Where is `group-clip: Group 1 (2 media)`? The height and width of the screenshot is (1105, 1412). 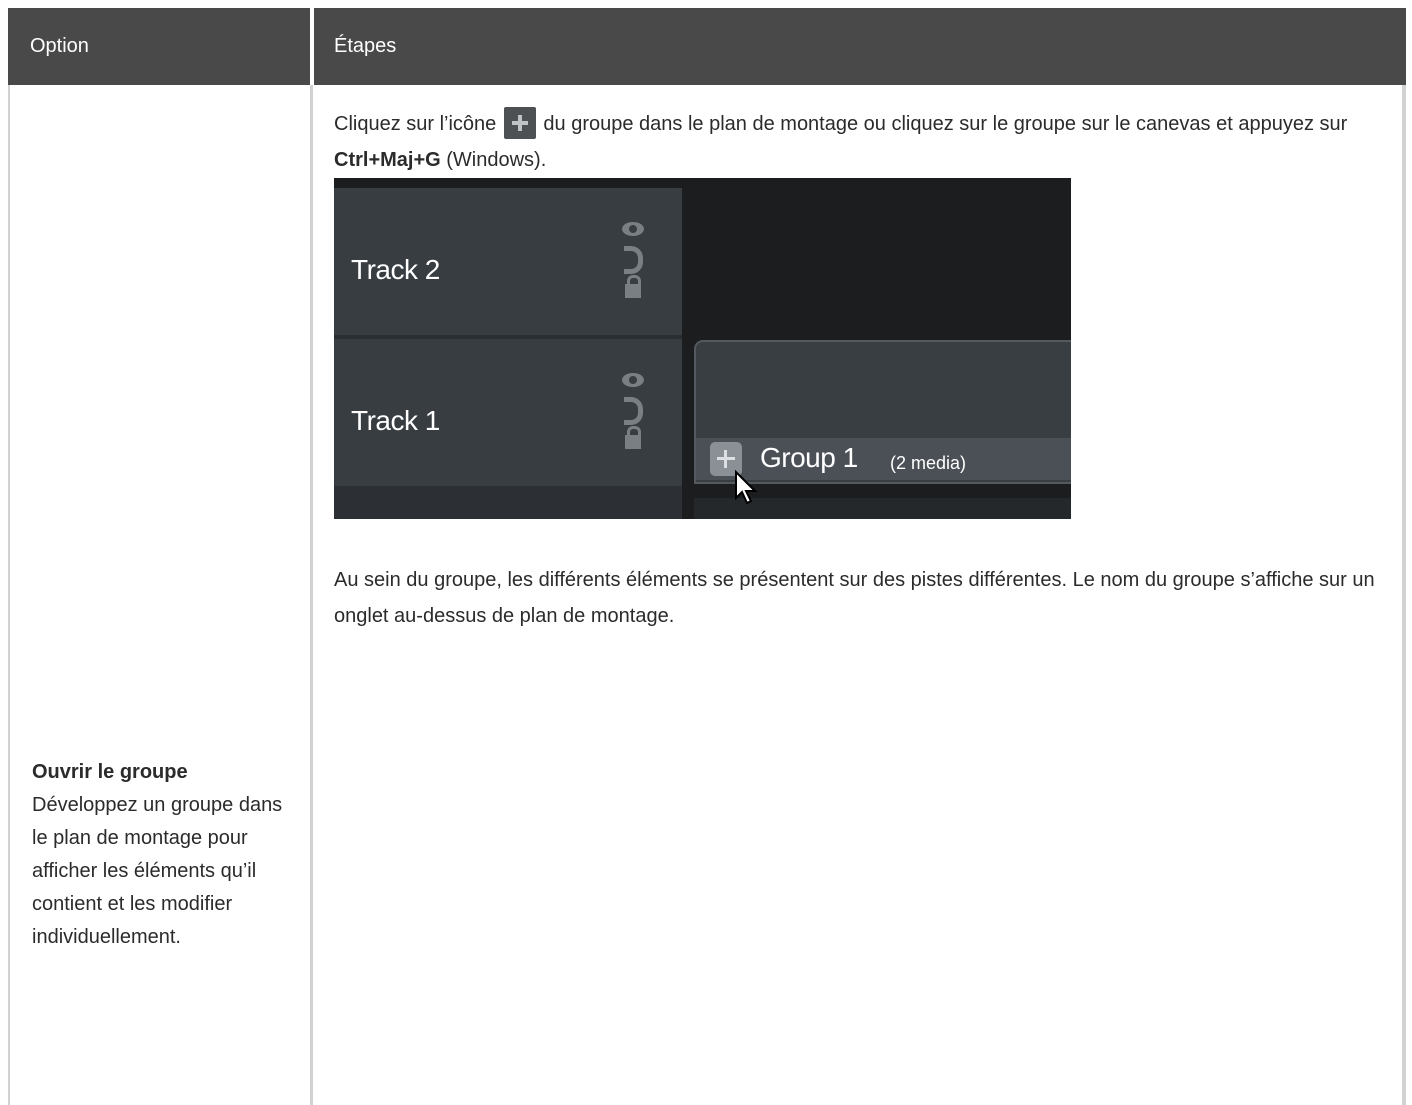 group-clip: Group 1 (2 media) is located at coordinates (882, 412).